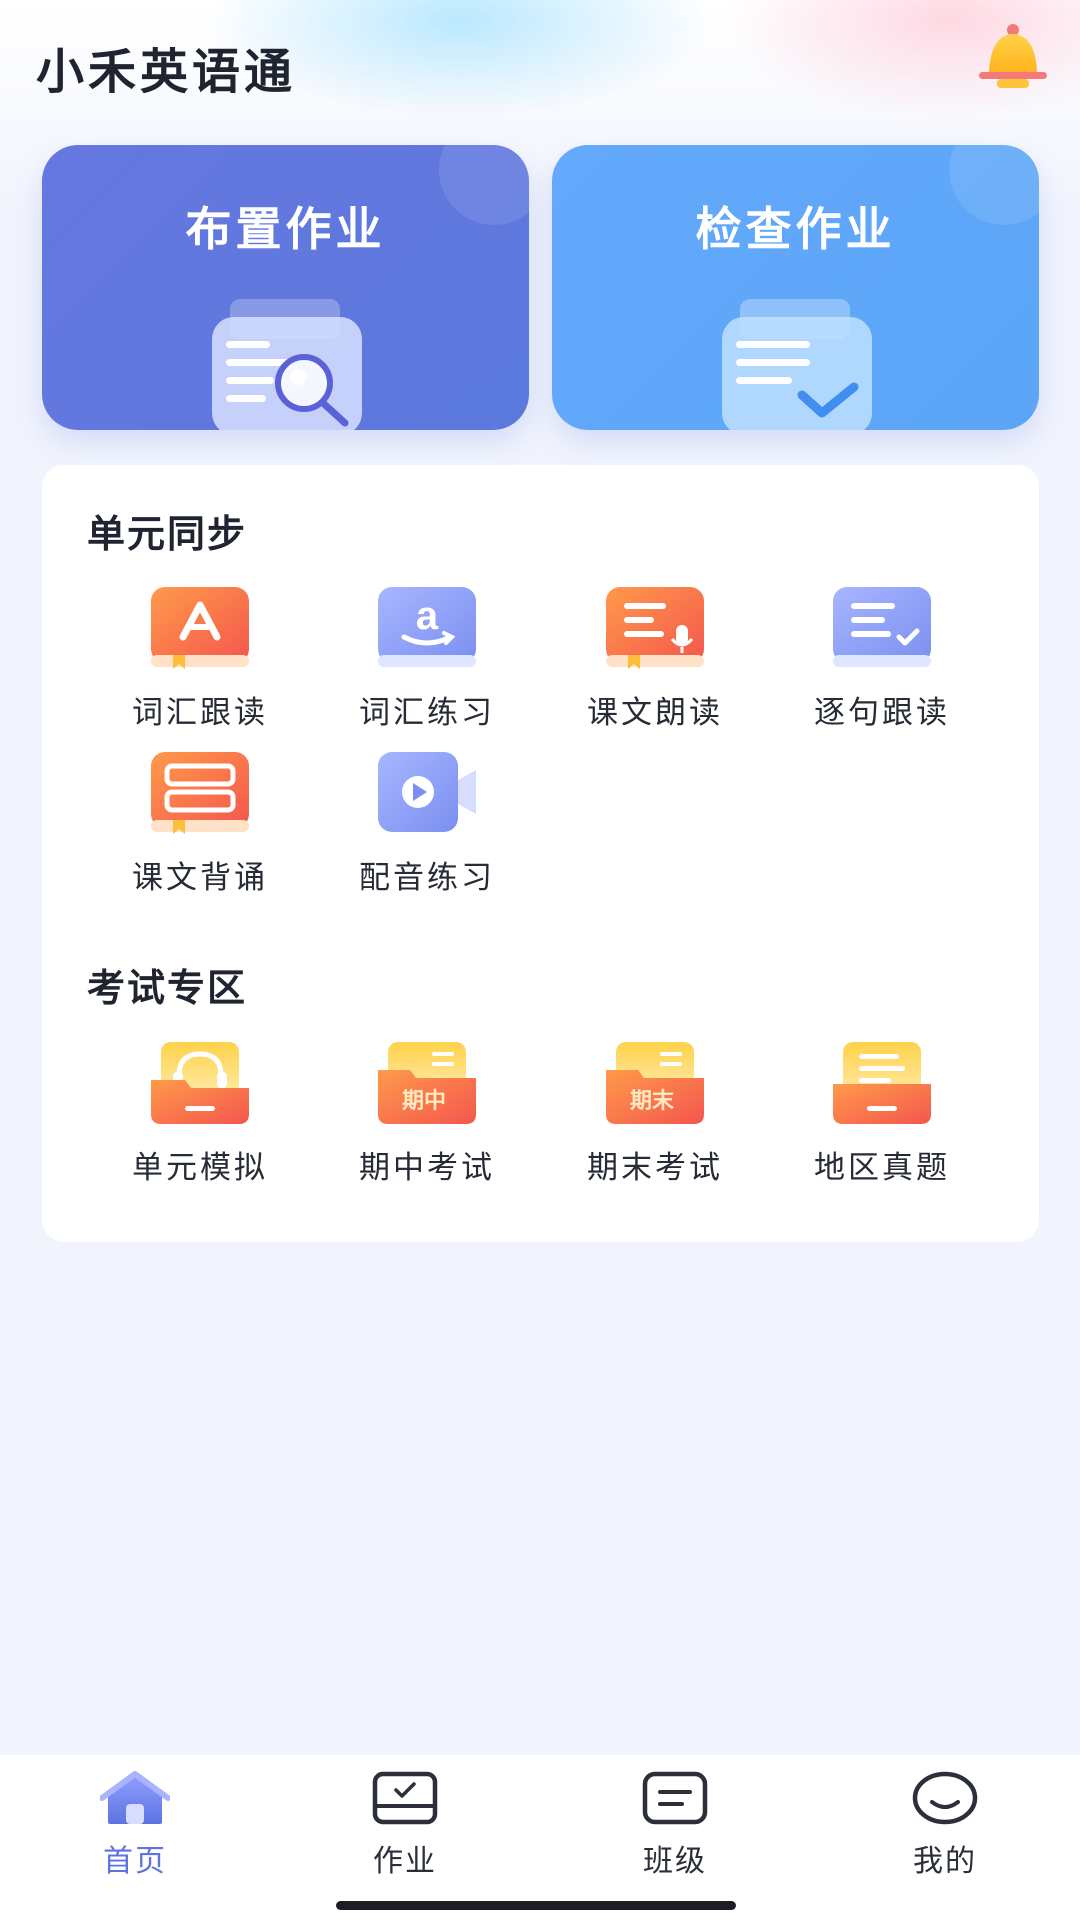 Image resolution: width=1080 pixels, height=1920 pixels. What do you see at coordinates (536, 1905) in the screenshot?
I see `home-indicator` at bounding box center [536, 1905].